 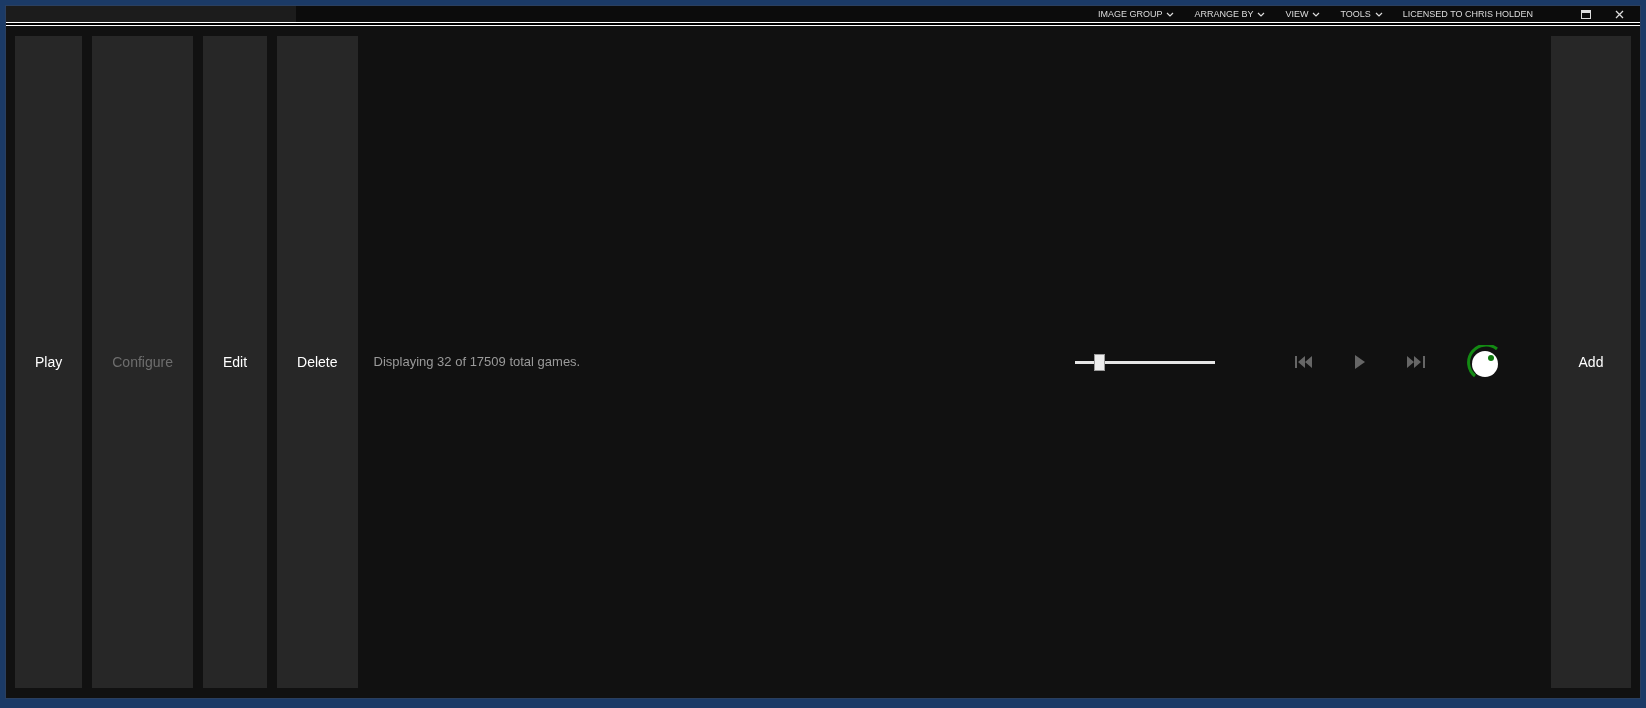 I want to click on skip-forward-icon, so click(x=1416, y=362).